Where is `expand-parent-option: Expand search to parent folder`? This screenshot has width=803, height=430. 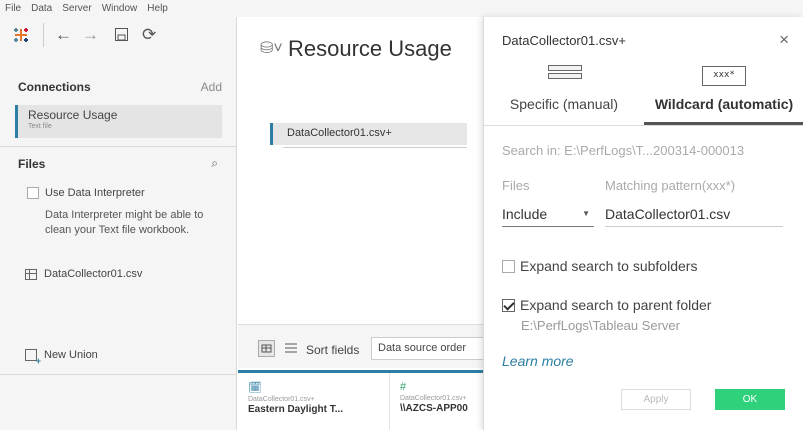
expand-parent-option: Expand search to parent folder is located at coordinates (606, 305).